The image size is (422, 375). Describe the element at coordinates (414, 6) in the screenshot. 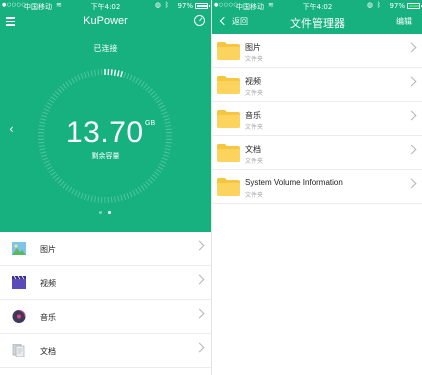

I see `battery-icon` at that location.